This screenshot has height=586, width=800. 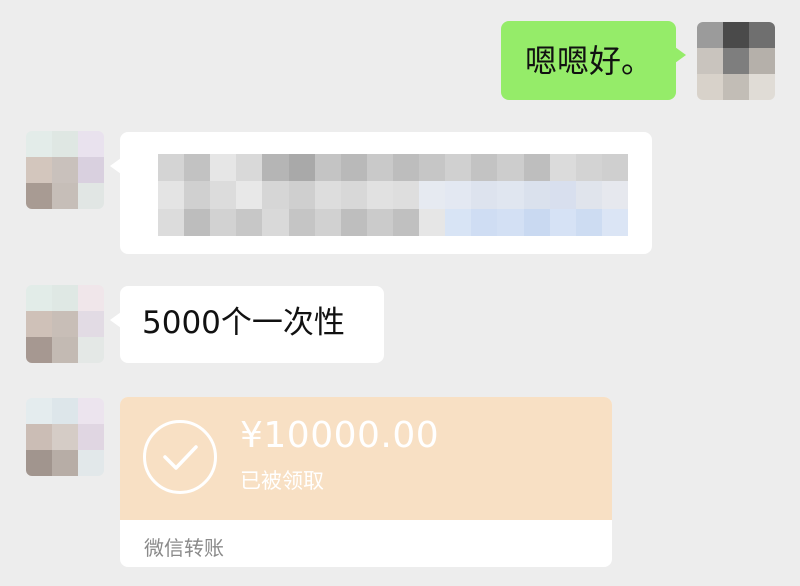 I want to click on outgoing-message-bubble: 嗯嗯好。, so click(x=593, y=60).